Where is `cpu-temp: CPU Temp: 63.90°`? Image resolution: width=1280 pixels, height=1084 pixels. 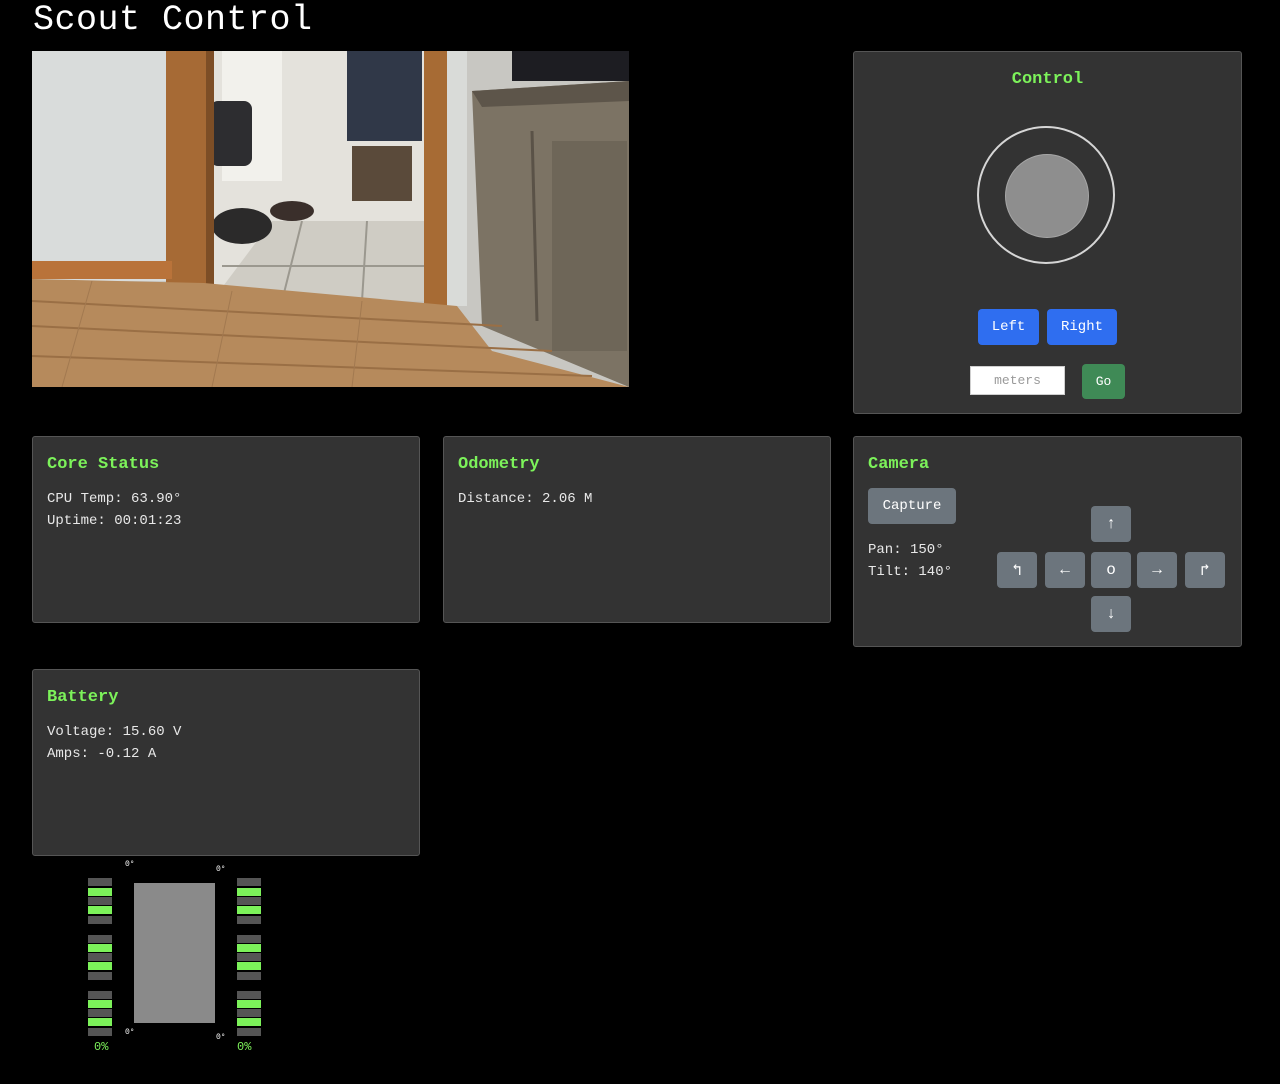 cpu-temp: CPU Temp: 63.90° is located at coordinates (114, 499).